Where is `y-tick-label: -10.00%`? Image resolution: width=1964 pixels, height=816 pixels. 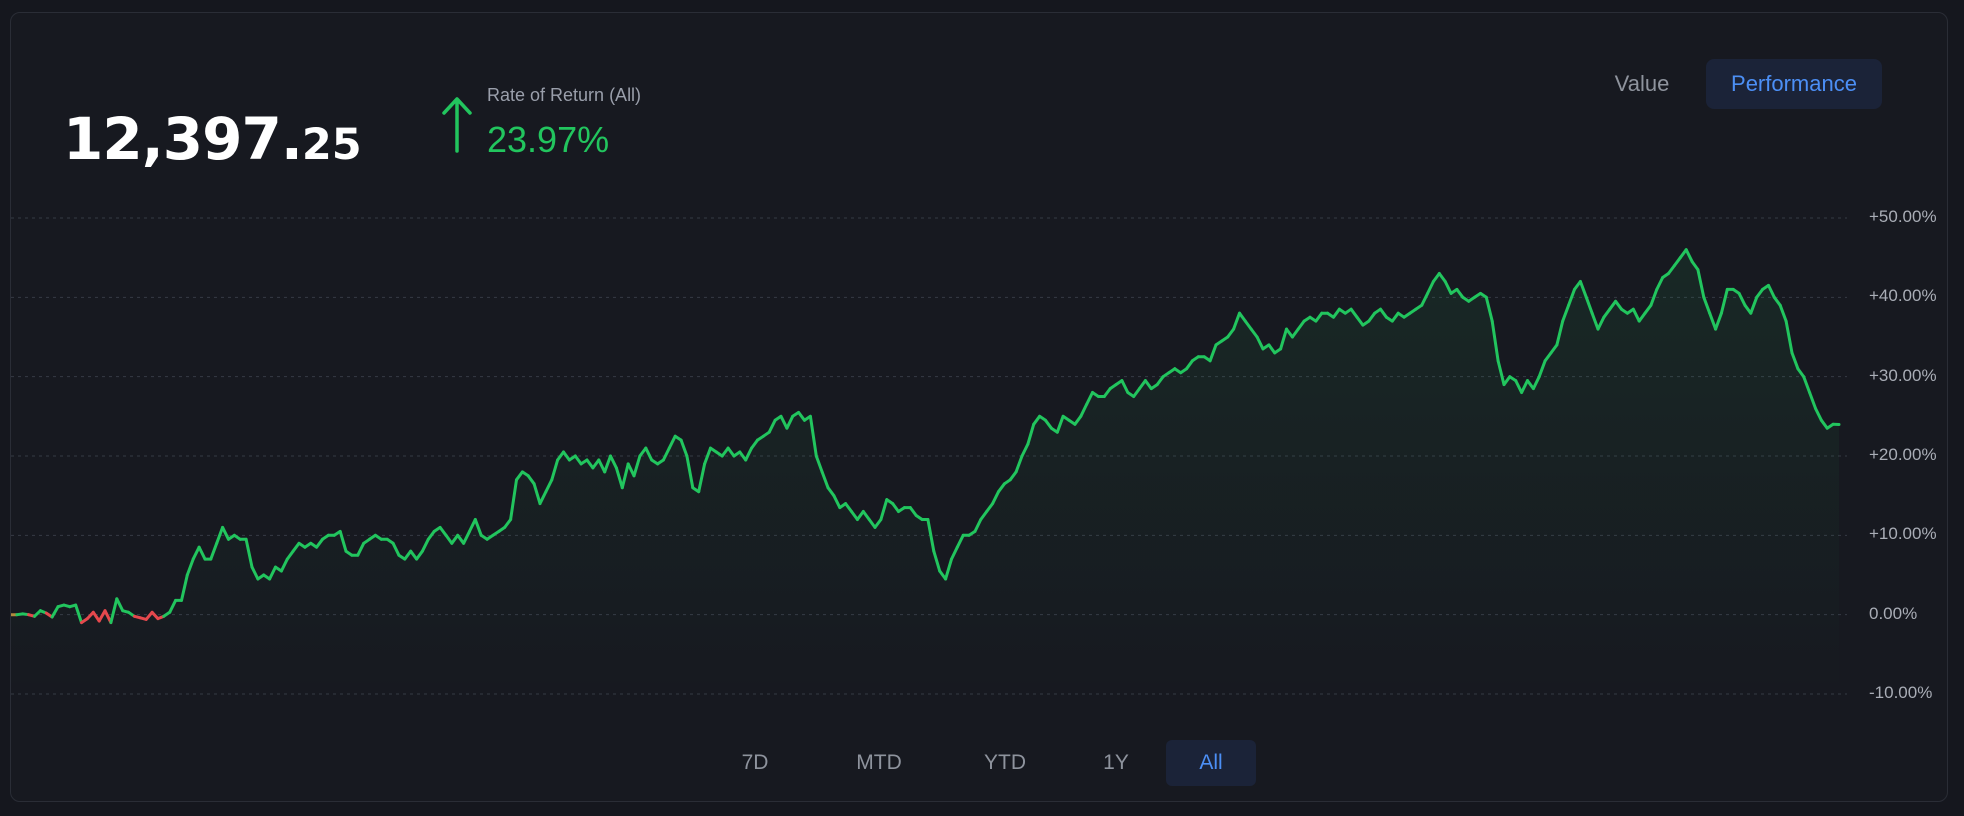 y-tick-label: -10.00% is located at coordinates (1901, 692).